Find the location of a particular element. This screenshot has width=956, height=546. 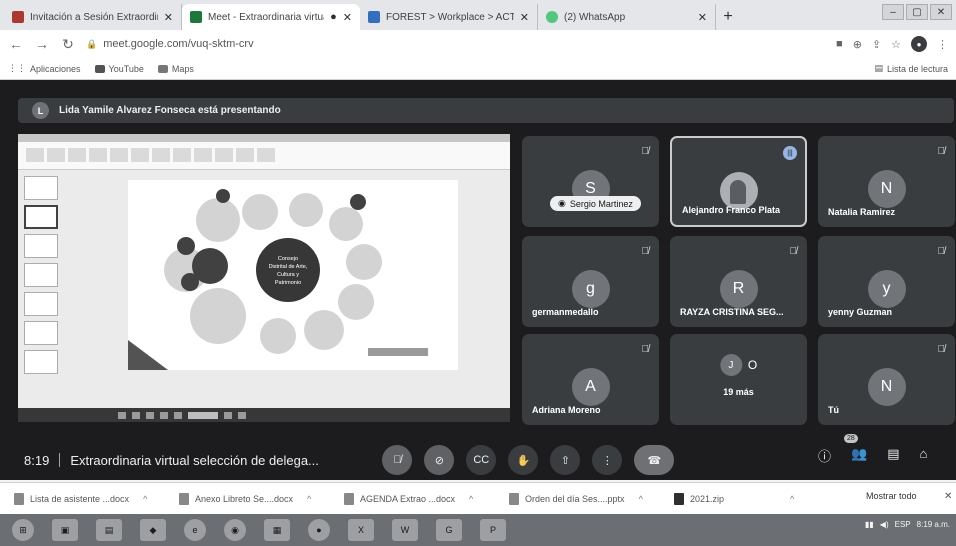

task-view-icon: ▣ is located at coordinates (65, 530).